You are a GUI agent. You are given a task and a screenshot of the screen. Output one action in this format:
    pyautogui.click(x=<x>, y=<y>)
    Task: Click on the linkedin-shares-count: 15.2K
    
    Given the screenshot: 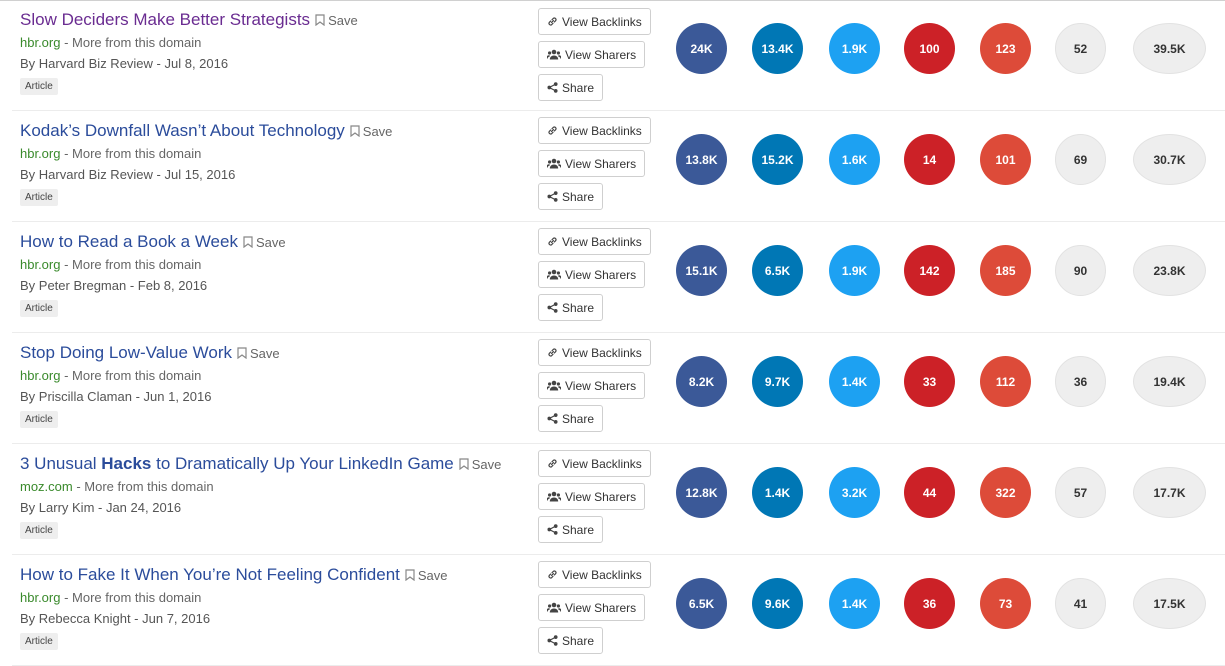 What is the action you would take?
    pyautogui.click(x=777, y=159)
    